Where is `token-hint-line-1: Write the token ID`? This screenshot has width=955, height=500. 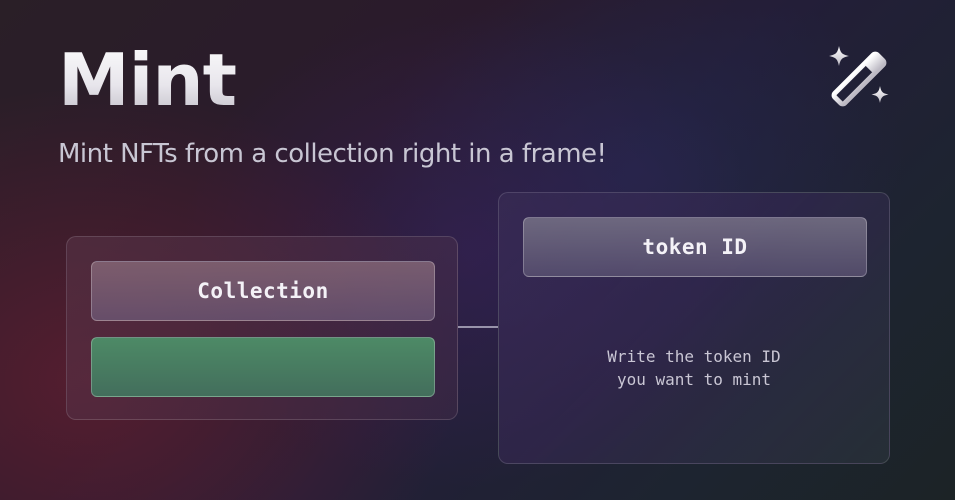 token-hint-line-1: Write the token ID is located at coordinates (694, 356).